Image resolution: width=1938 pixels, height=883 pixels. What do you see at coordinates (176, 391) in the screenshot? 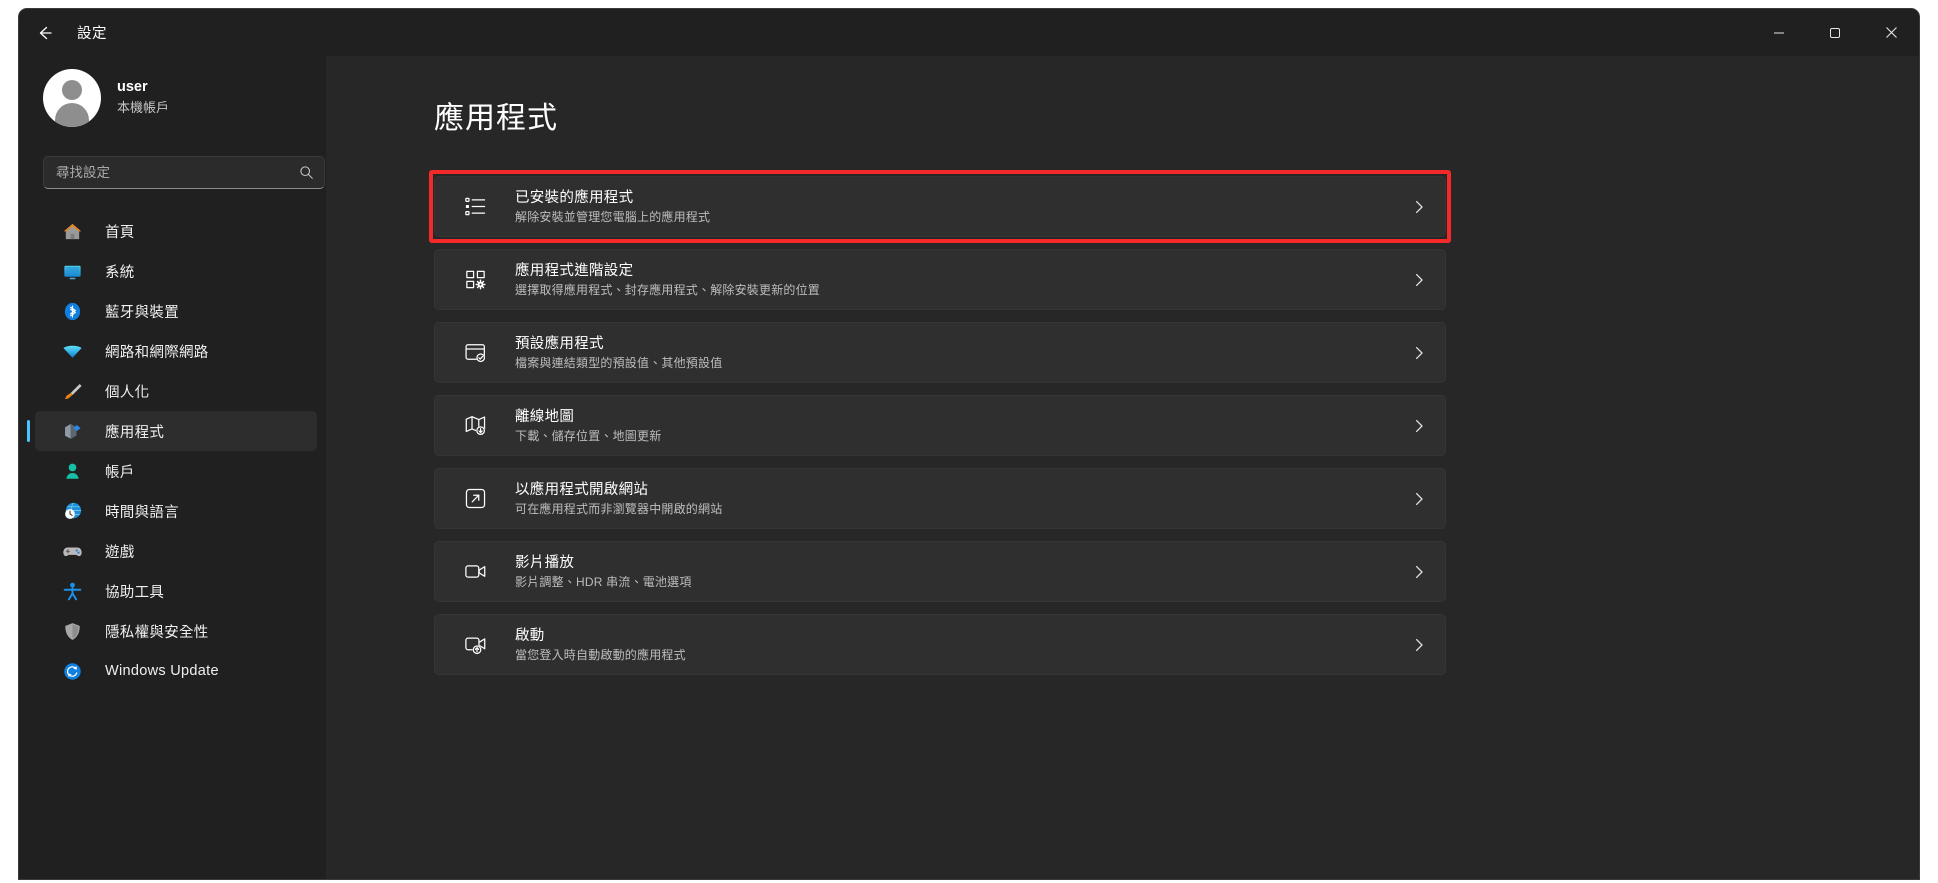
I see `sidebar-item-personalization: 個人化` at bounding box center [176, 391].